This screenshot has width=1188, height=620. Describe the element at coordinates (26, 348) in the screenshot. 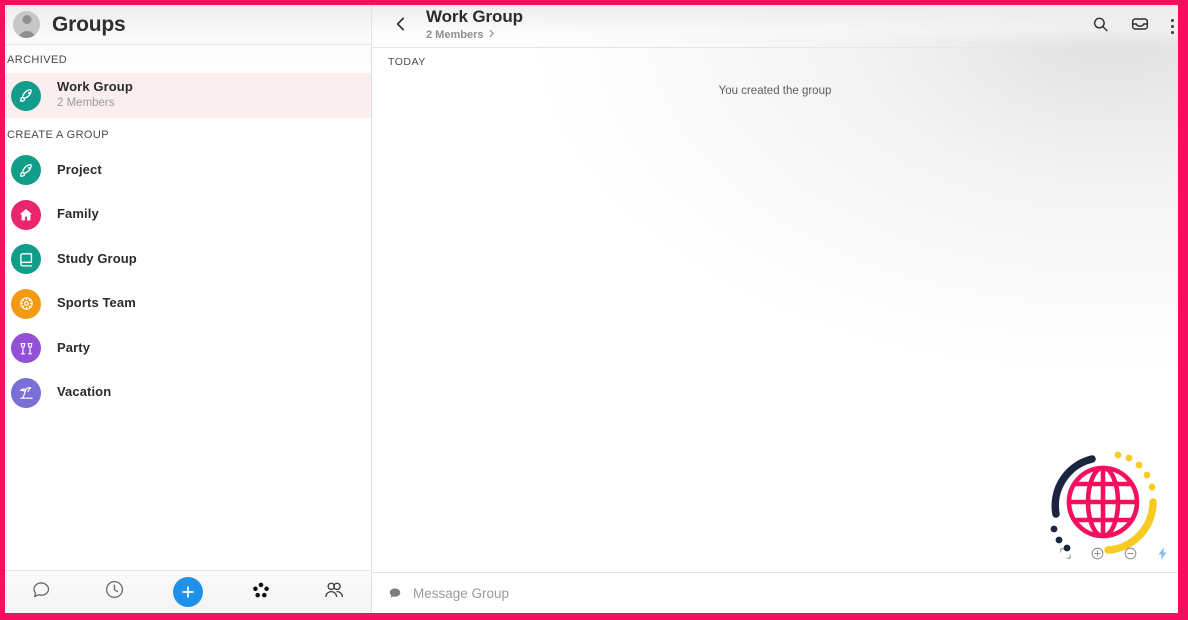

I see `cheers-icon` at that location.